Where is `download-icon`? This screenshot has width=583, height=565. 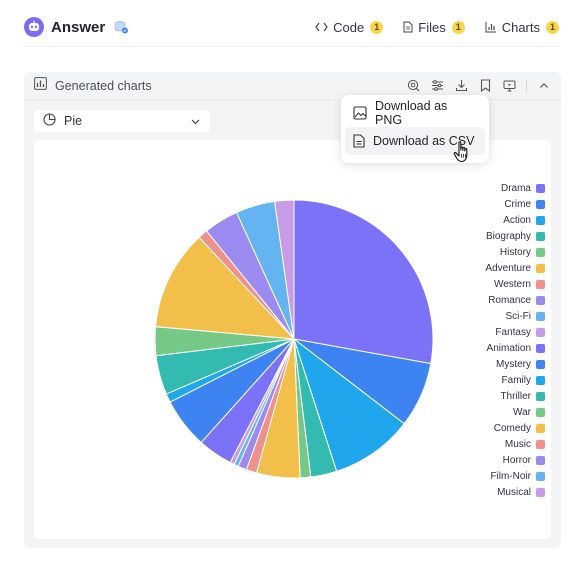
download-icon is located at coordinates (461, 86).